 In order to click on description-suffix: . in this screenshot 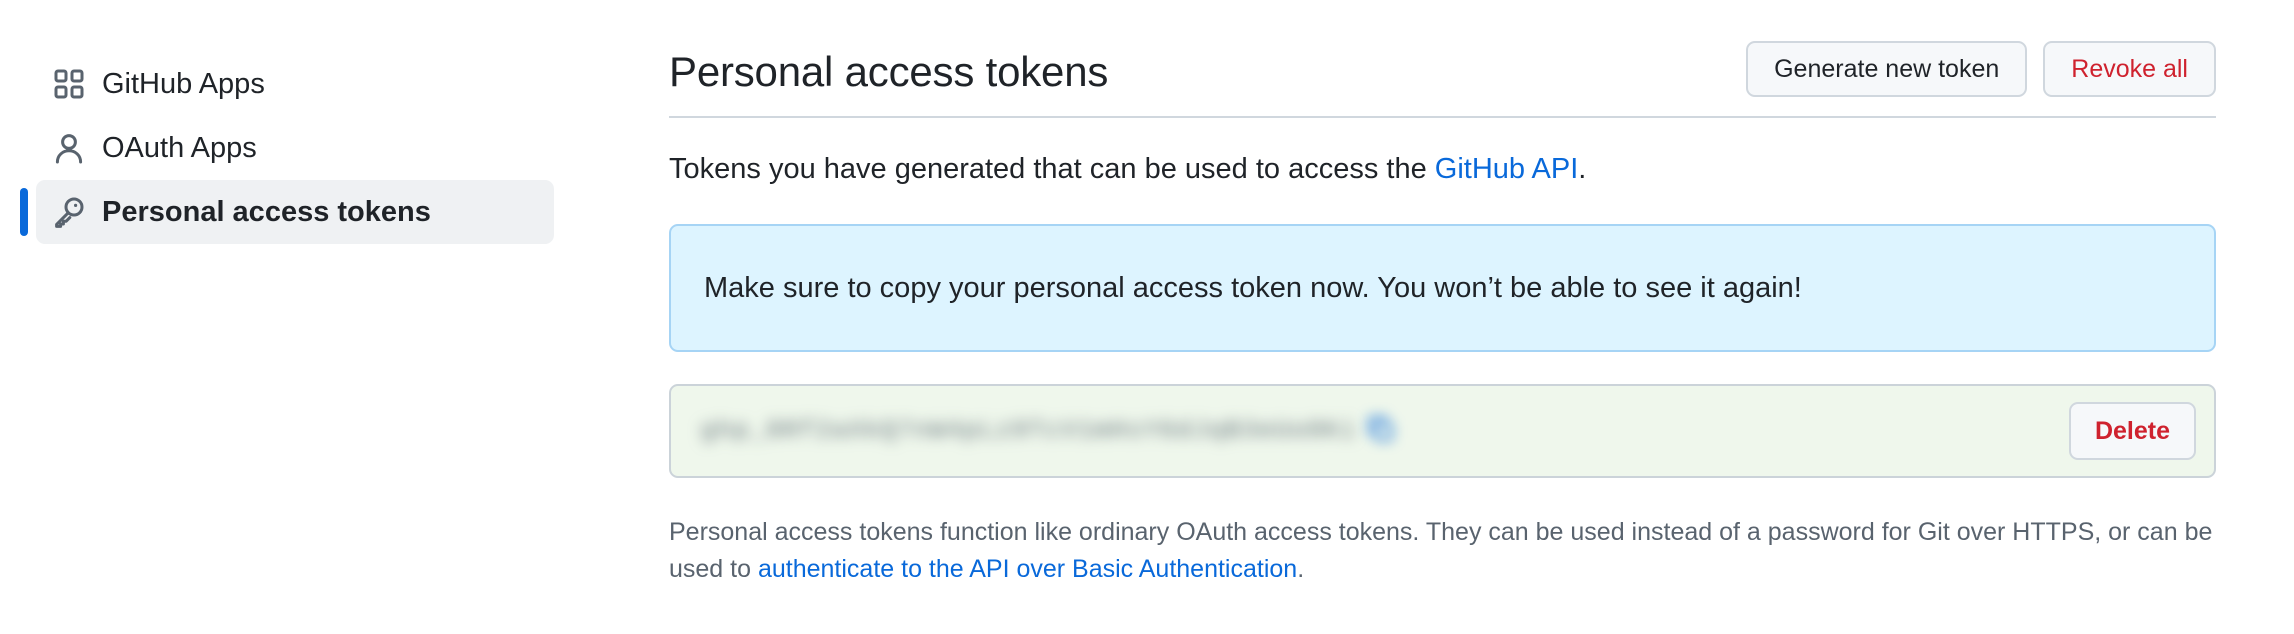, I will do `click(1582, 169)`.